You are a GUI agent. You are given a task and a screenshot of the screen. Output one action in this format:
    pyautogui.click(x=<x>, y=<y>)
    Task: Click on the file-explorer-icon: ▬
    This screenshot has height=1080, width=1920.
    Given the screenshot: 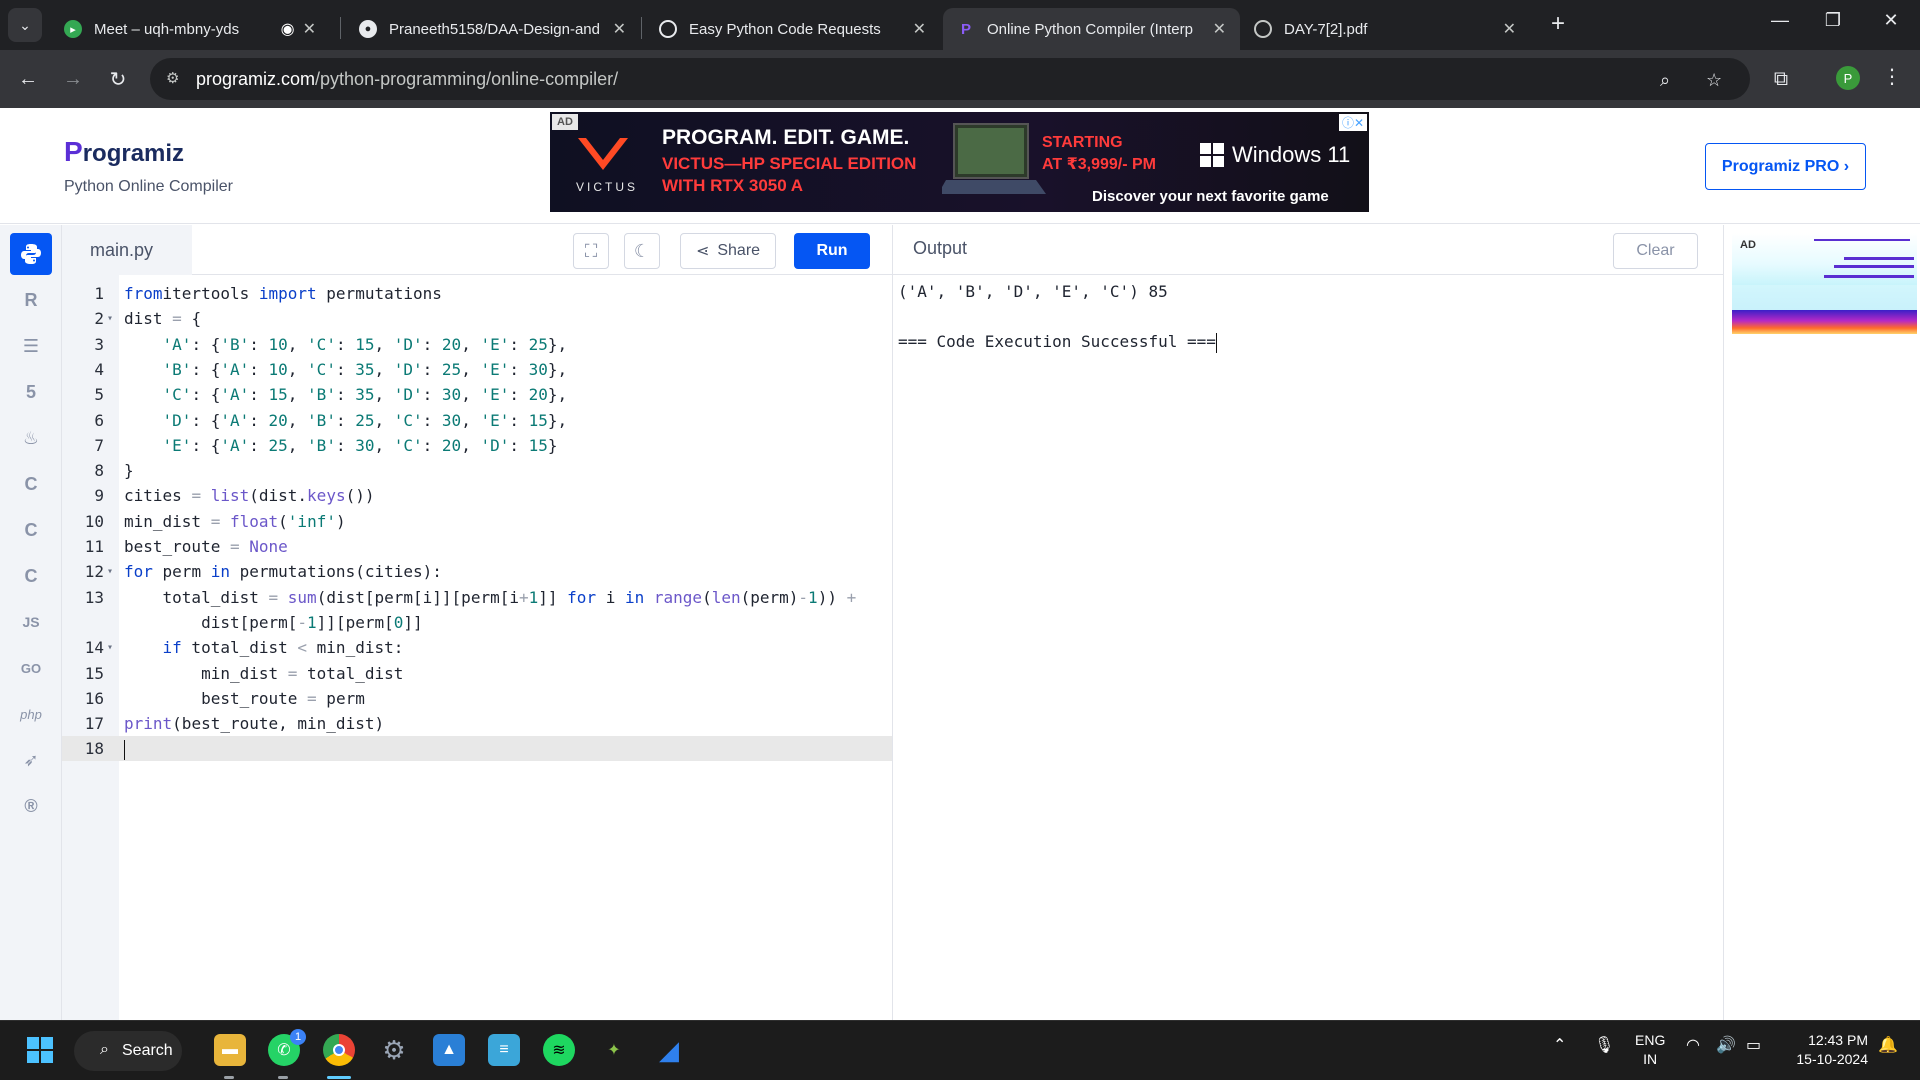 What is the action you would take?
    pyautogui.click(x=230, y=1050)
    